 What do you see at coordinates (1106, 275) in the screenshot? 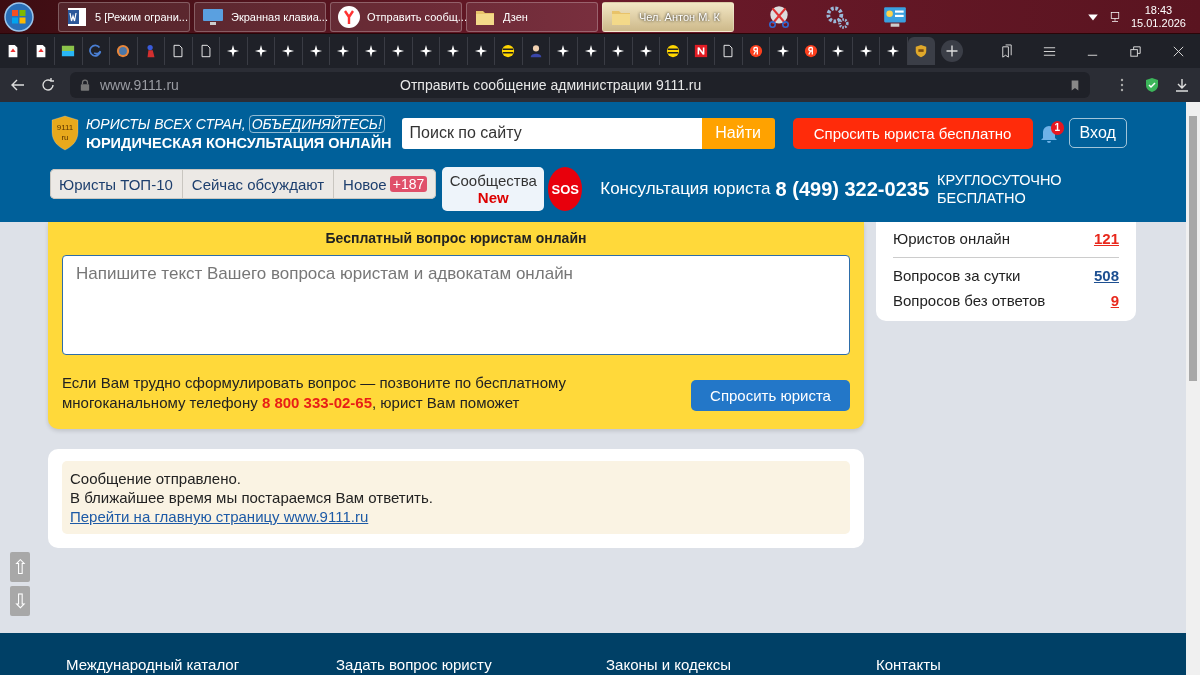
I see `stat-value: 508` at bounding box center [1106, 275].